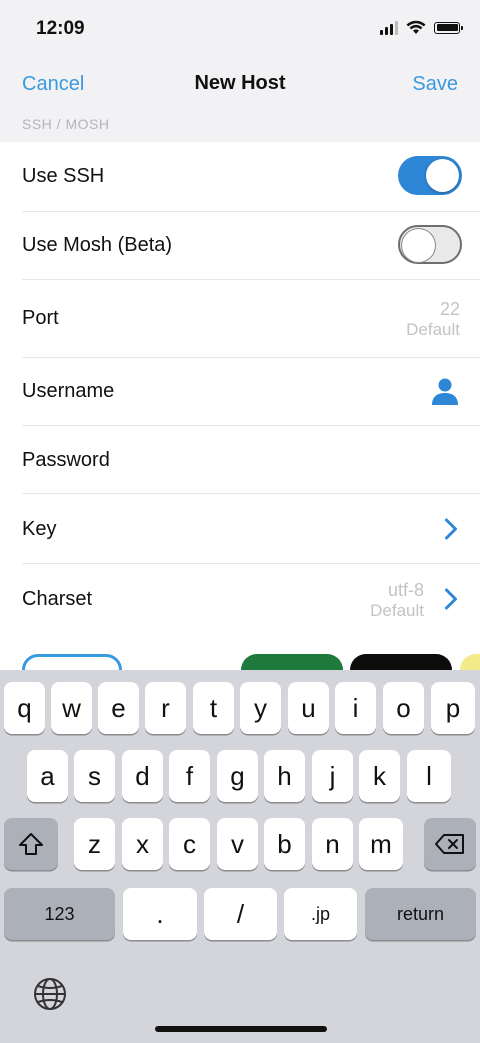 This screenshot has width=480, height=1043. Describe the element at coordinates (320, 914) in the screenshot. I see `key-dot-jp: .jp` at that location.